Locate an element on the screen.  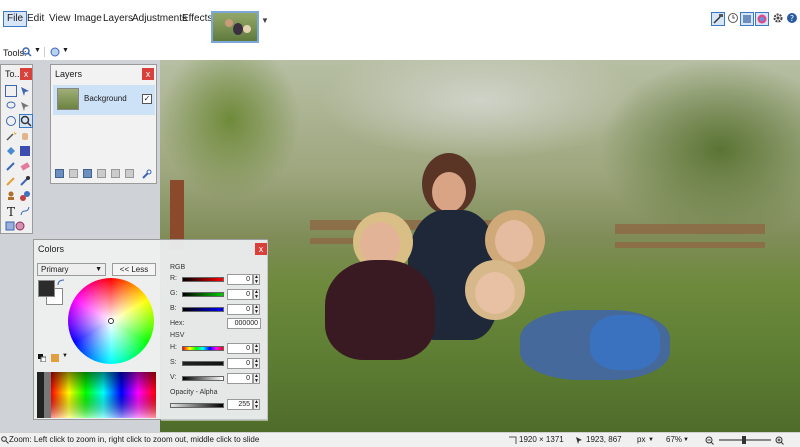
red-spinner: ▲ ▼ is located at coordinates (256, 279).